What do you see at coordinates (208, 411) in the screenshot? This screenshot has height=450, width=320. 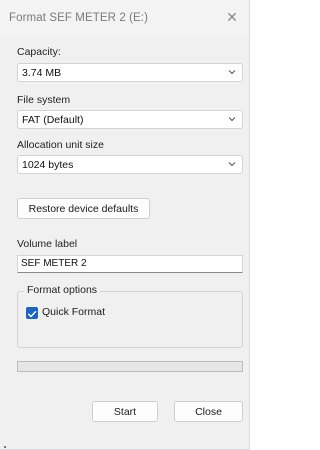 I see `close-button: Close` at bounding box center [208, 411].